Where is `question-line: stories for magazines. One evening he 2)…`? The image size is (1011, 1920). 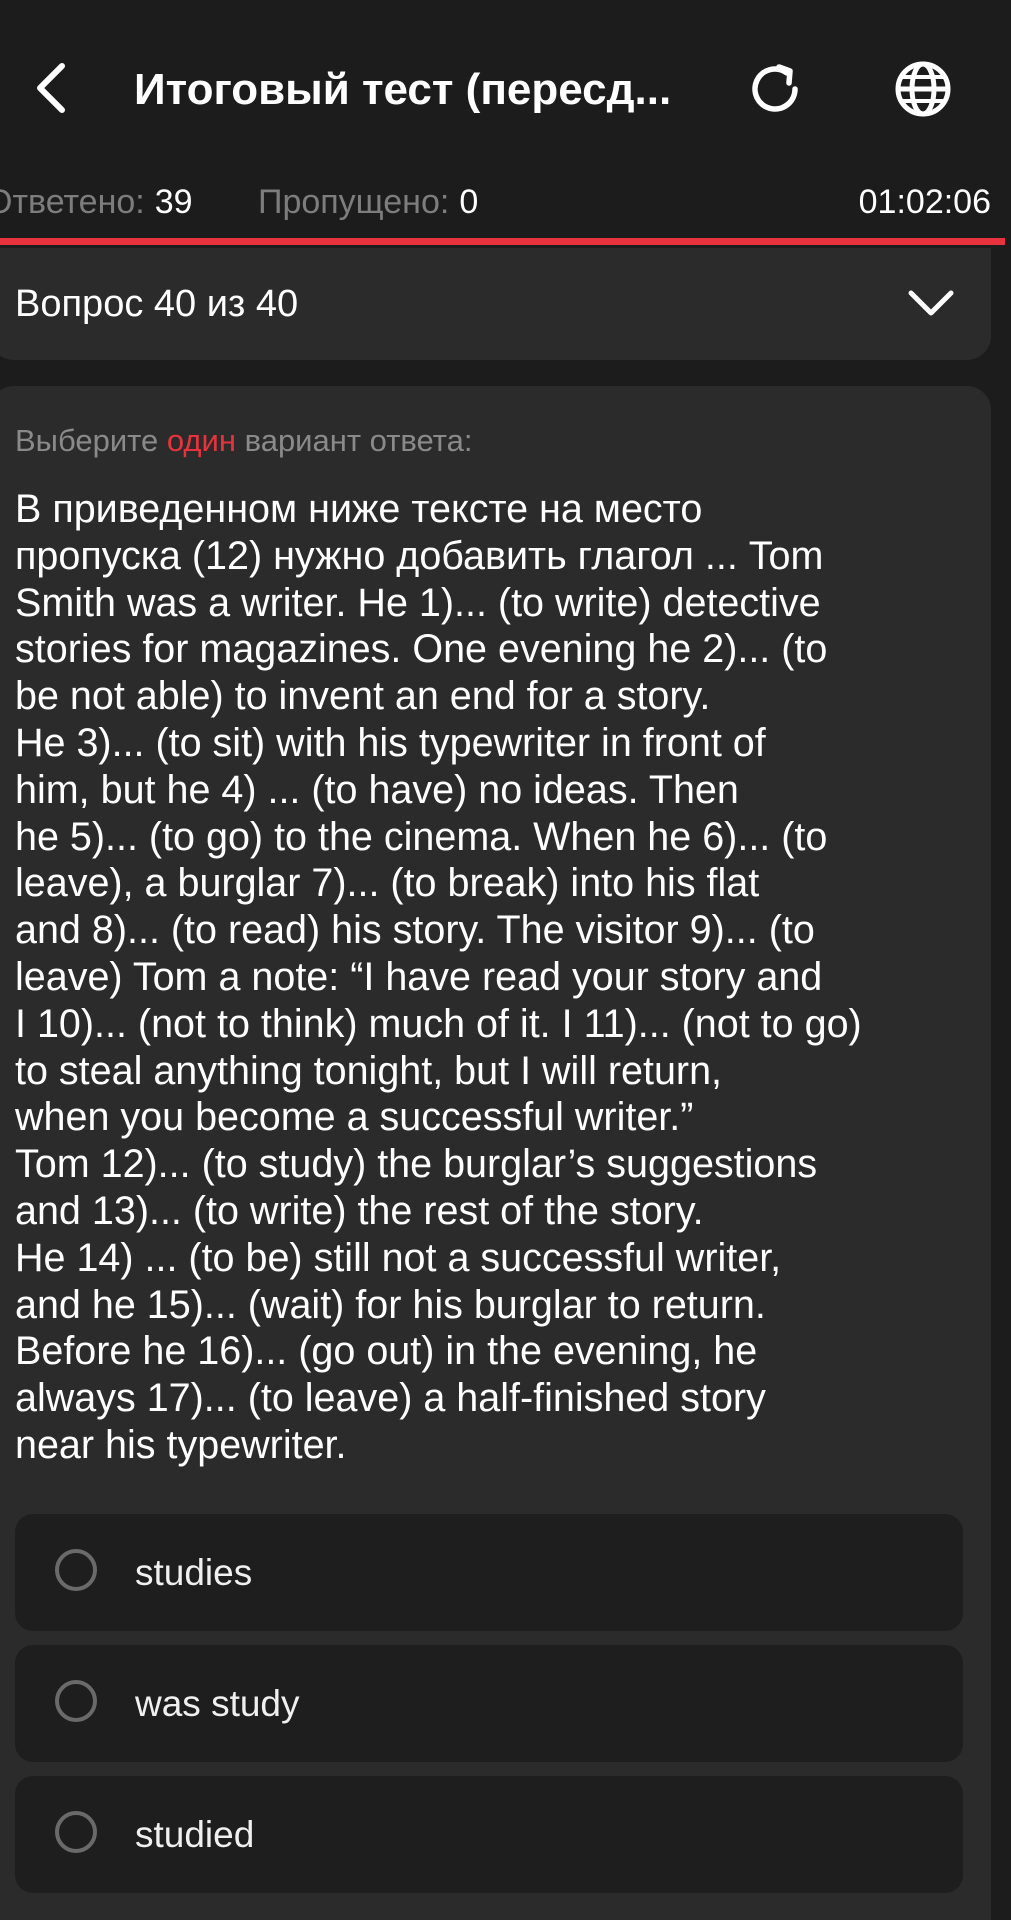 question-line: stories for magazines. One evening he 2)… is located at coordinates (421, 649).